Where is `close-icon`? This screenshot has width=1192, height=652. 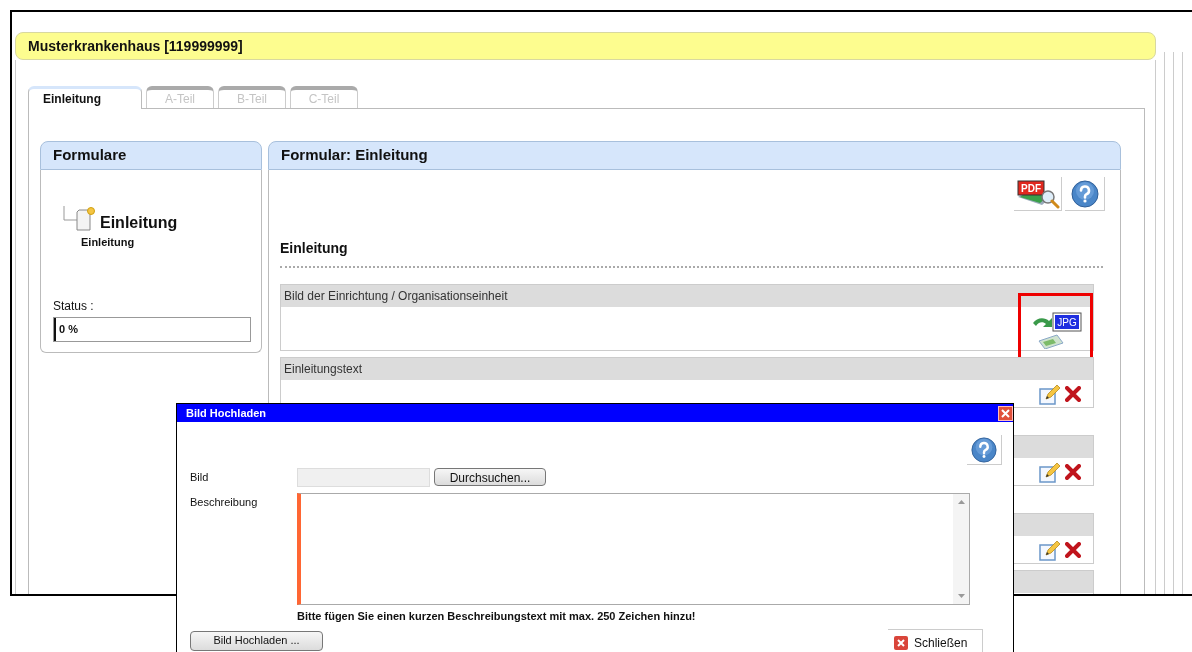 close-icon is located at coordinates (1005, 413).